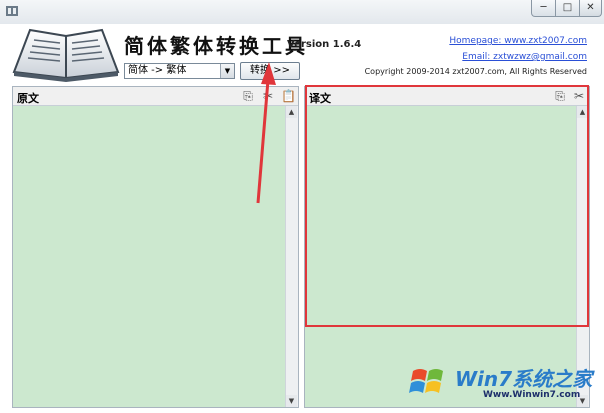 This screenshot has height=413, width=604. Describe the element at coordinates (216, 46) in the screenshot. I see `app-title: 简体繁体转换工具` at that location.